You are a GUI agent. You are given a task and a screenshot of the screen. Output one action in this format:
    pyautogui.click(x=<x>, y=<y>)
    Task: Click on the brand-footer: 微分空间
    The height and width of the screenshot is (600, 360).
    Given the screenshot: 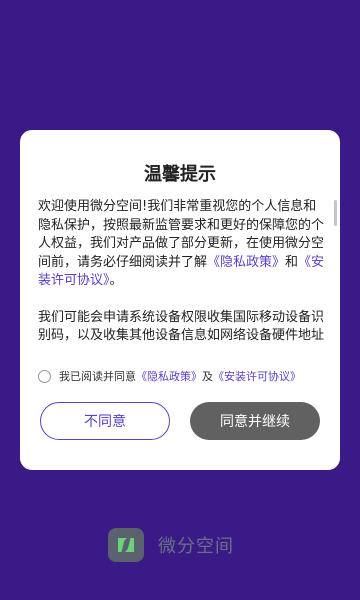 What is the action you would take?
    pyautogui.click(x=171, y=545)
    